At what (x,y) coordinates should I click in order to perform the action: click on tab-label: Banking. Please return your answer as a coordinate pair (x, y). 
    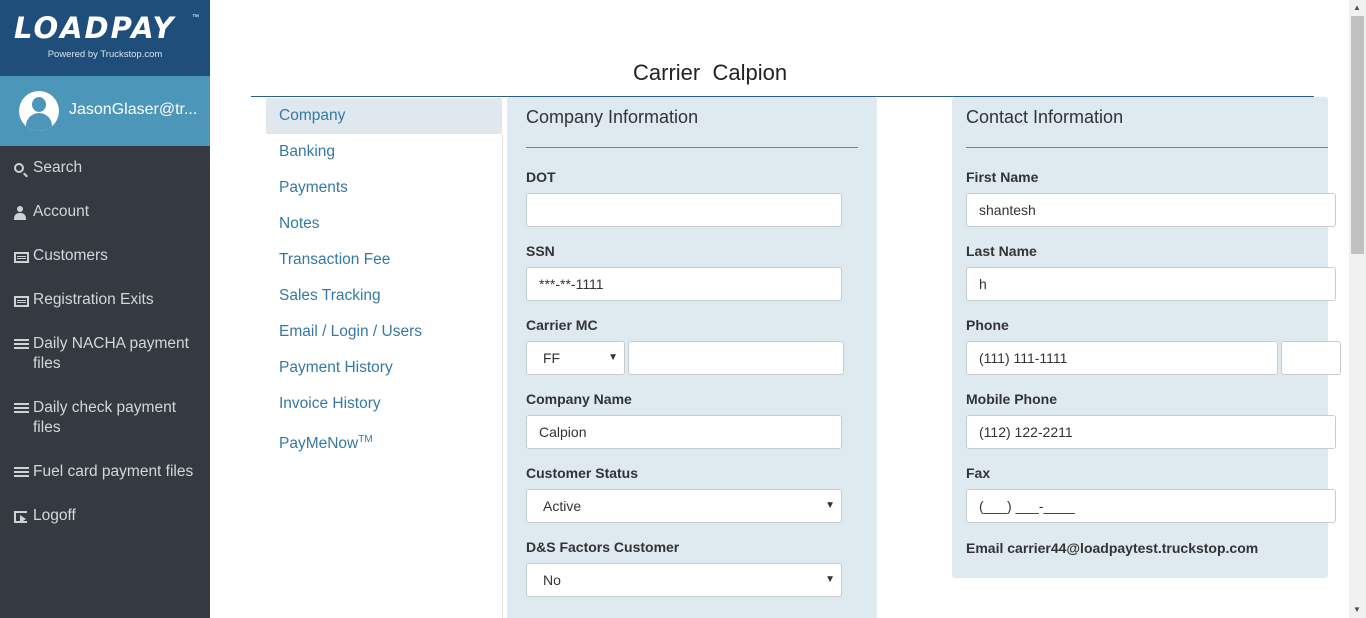
    Looking at the image, I should click on (307, 151).